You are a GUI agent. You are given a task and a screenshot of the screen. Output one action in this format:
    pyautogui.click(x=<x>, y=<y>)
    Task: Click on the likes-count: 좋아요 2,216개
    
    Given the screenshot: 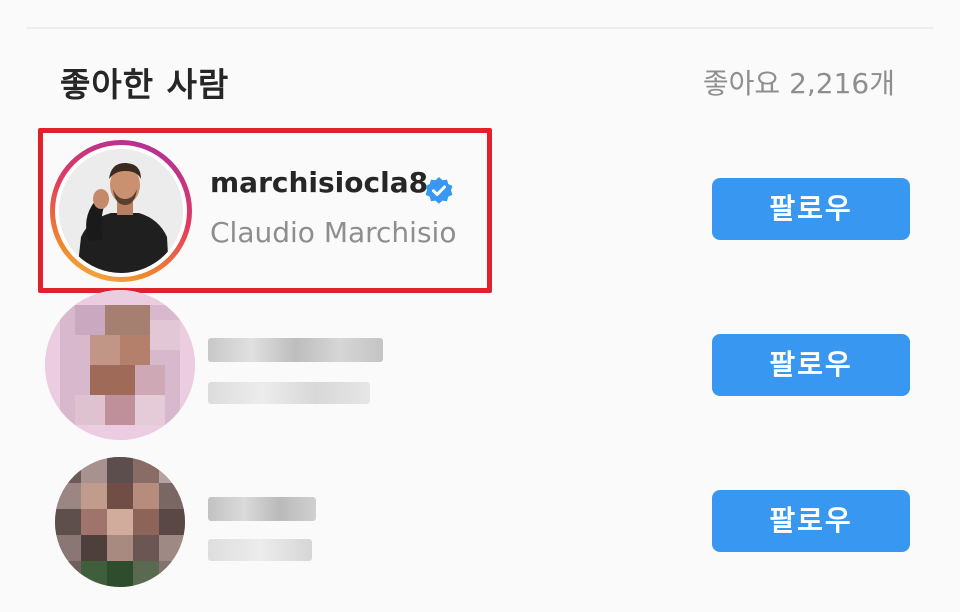 What is the action you would take?
    pyautogui.click(x=798, y=83)
    